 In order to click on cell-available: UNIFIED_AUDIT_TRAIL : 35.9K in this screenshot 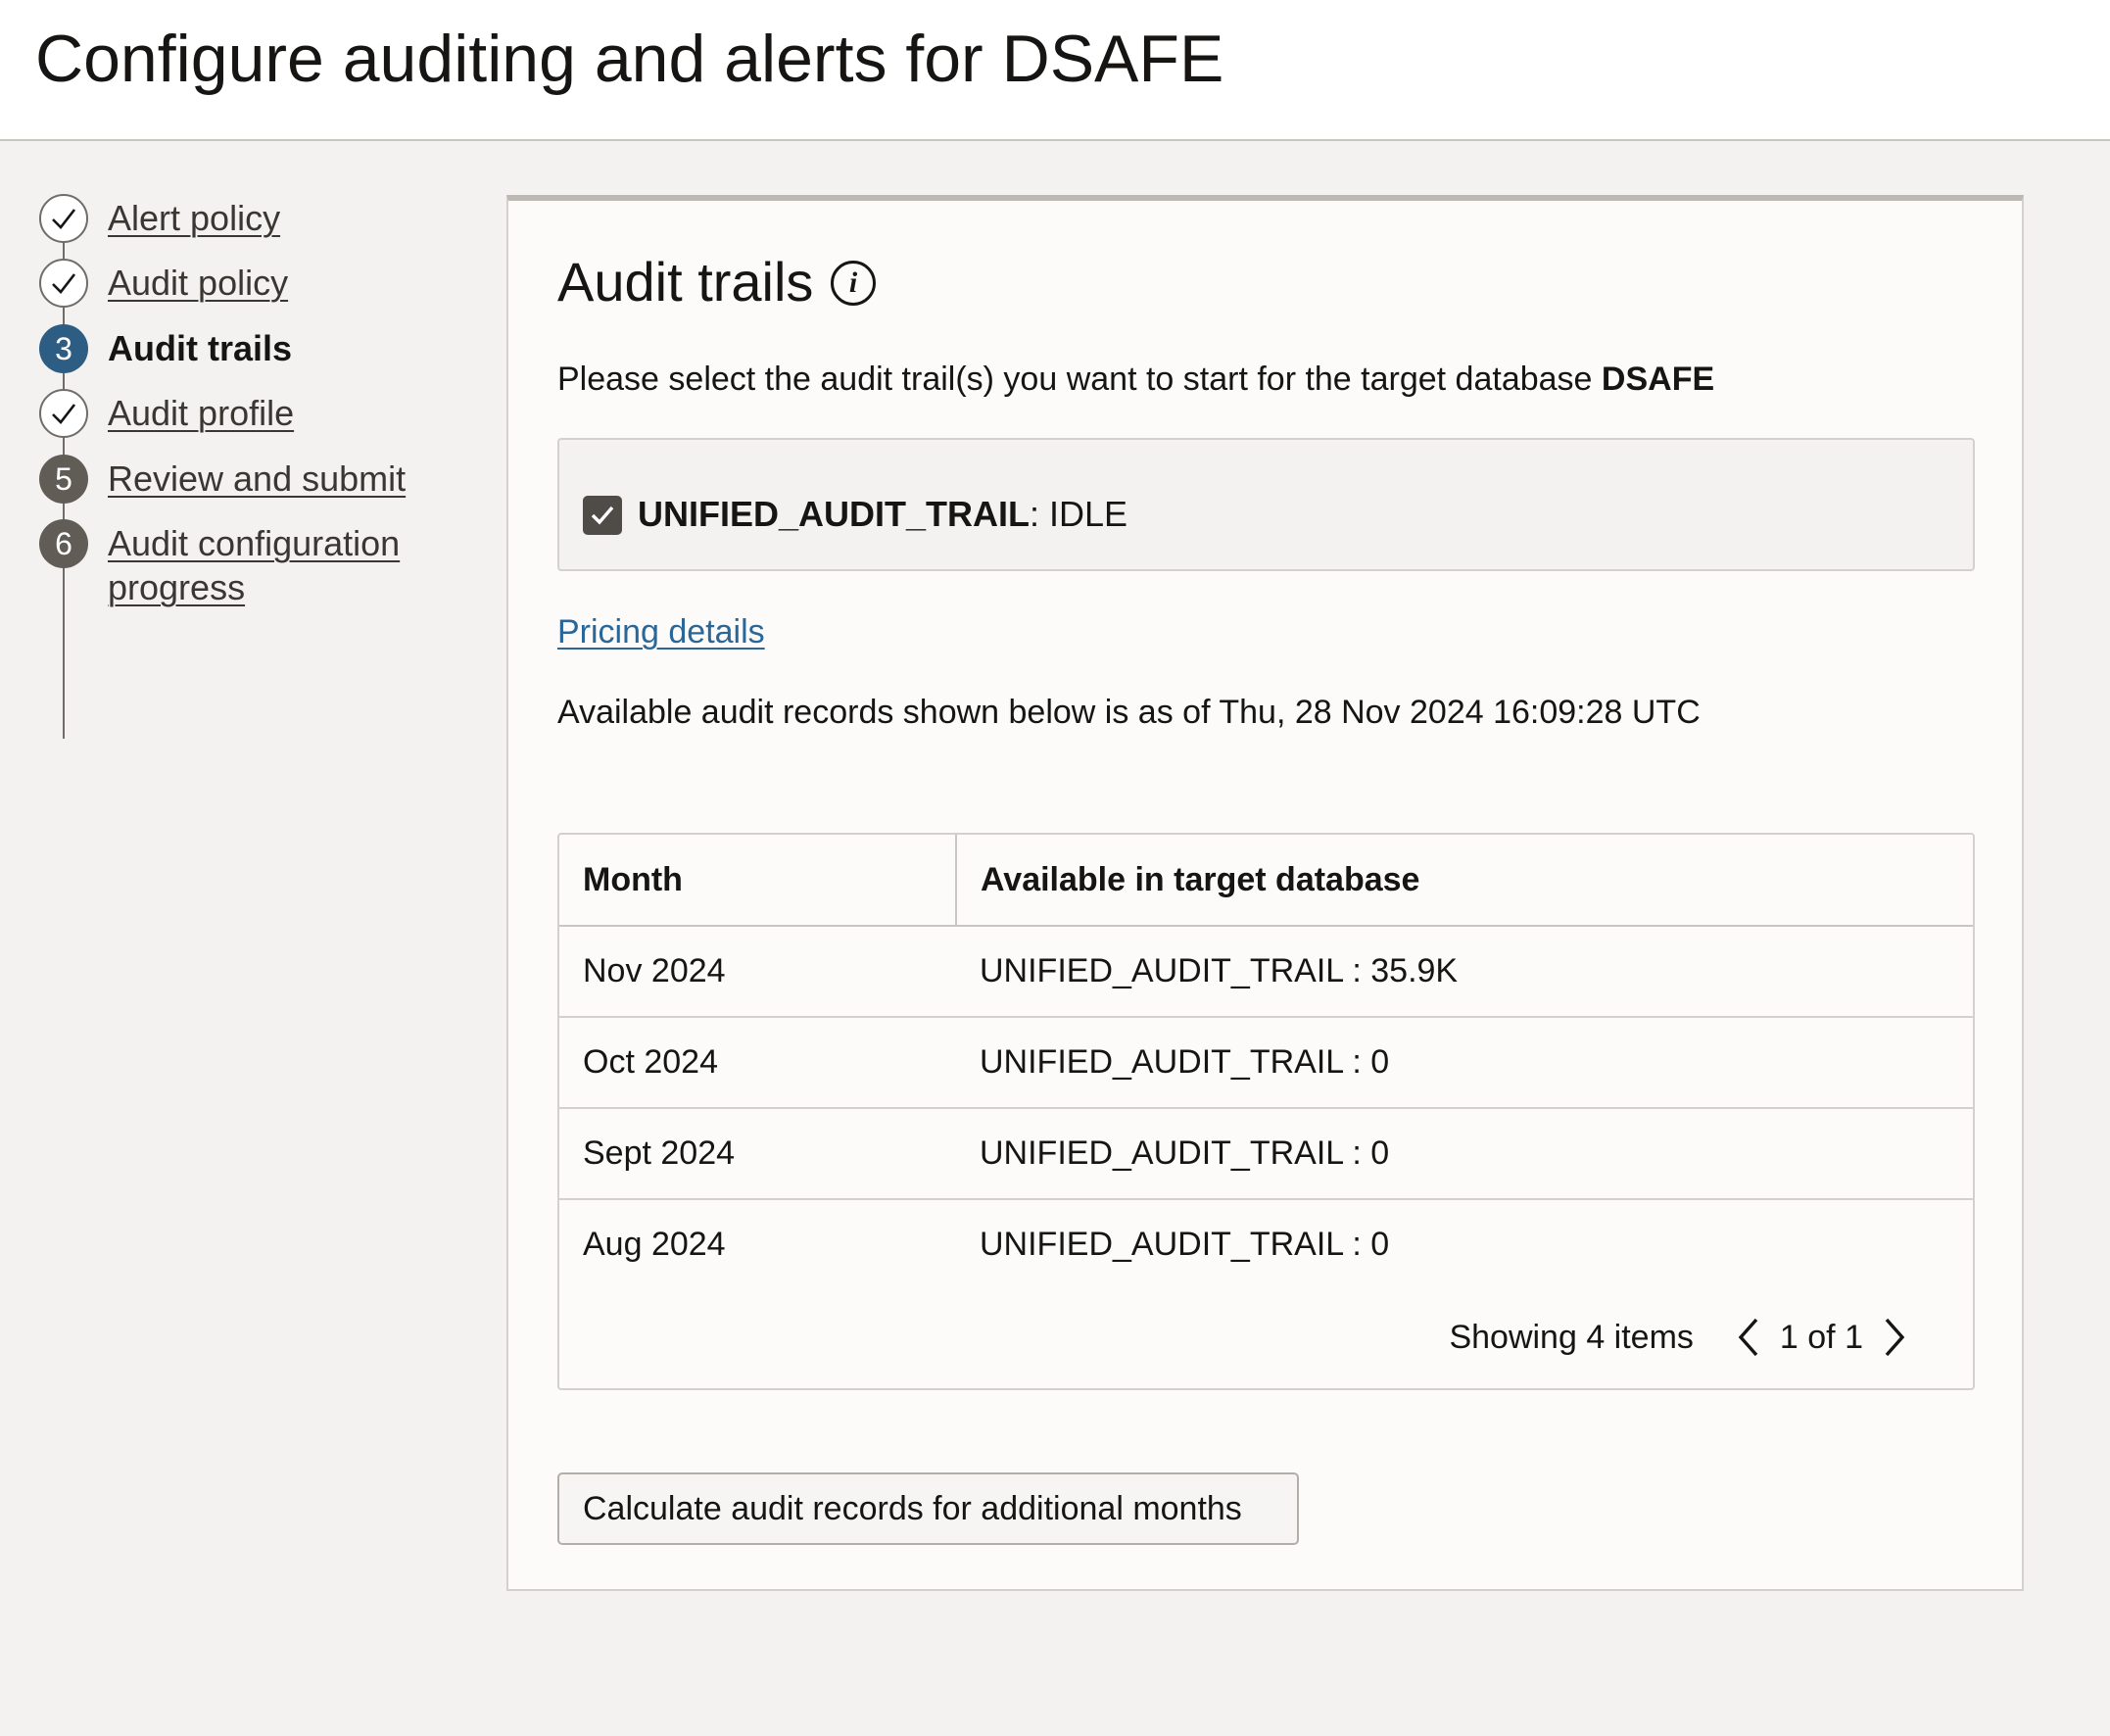, I will do `click(1464, 972)`.